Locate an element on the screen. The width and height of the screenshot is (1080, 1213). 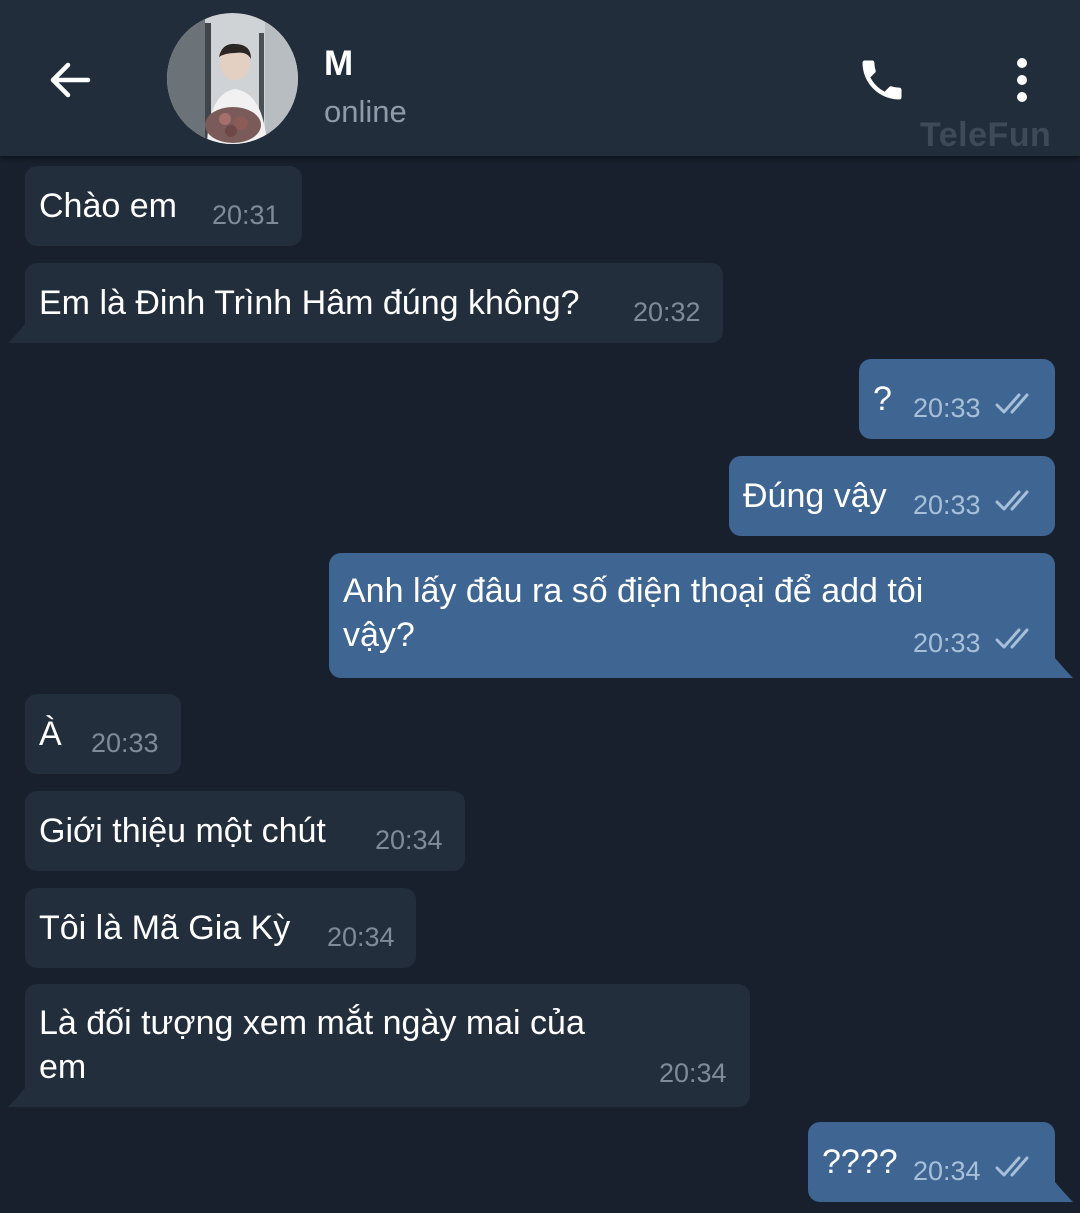
more-options-button is located at coordinates (1022, 80).